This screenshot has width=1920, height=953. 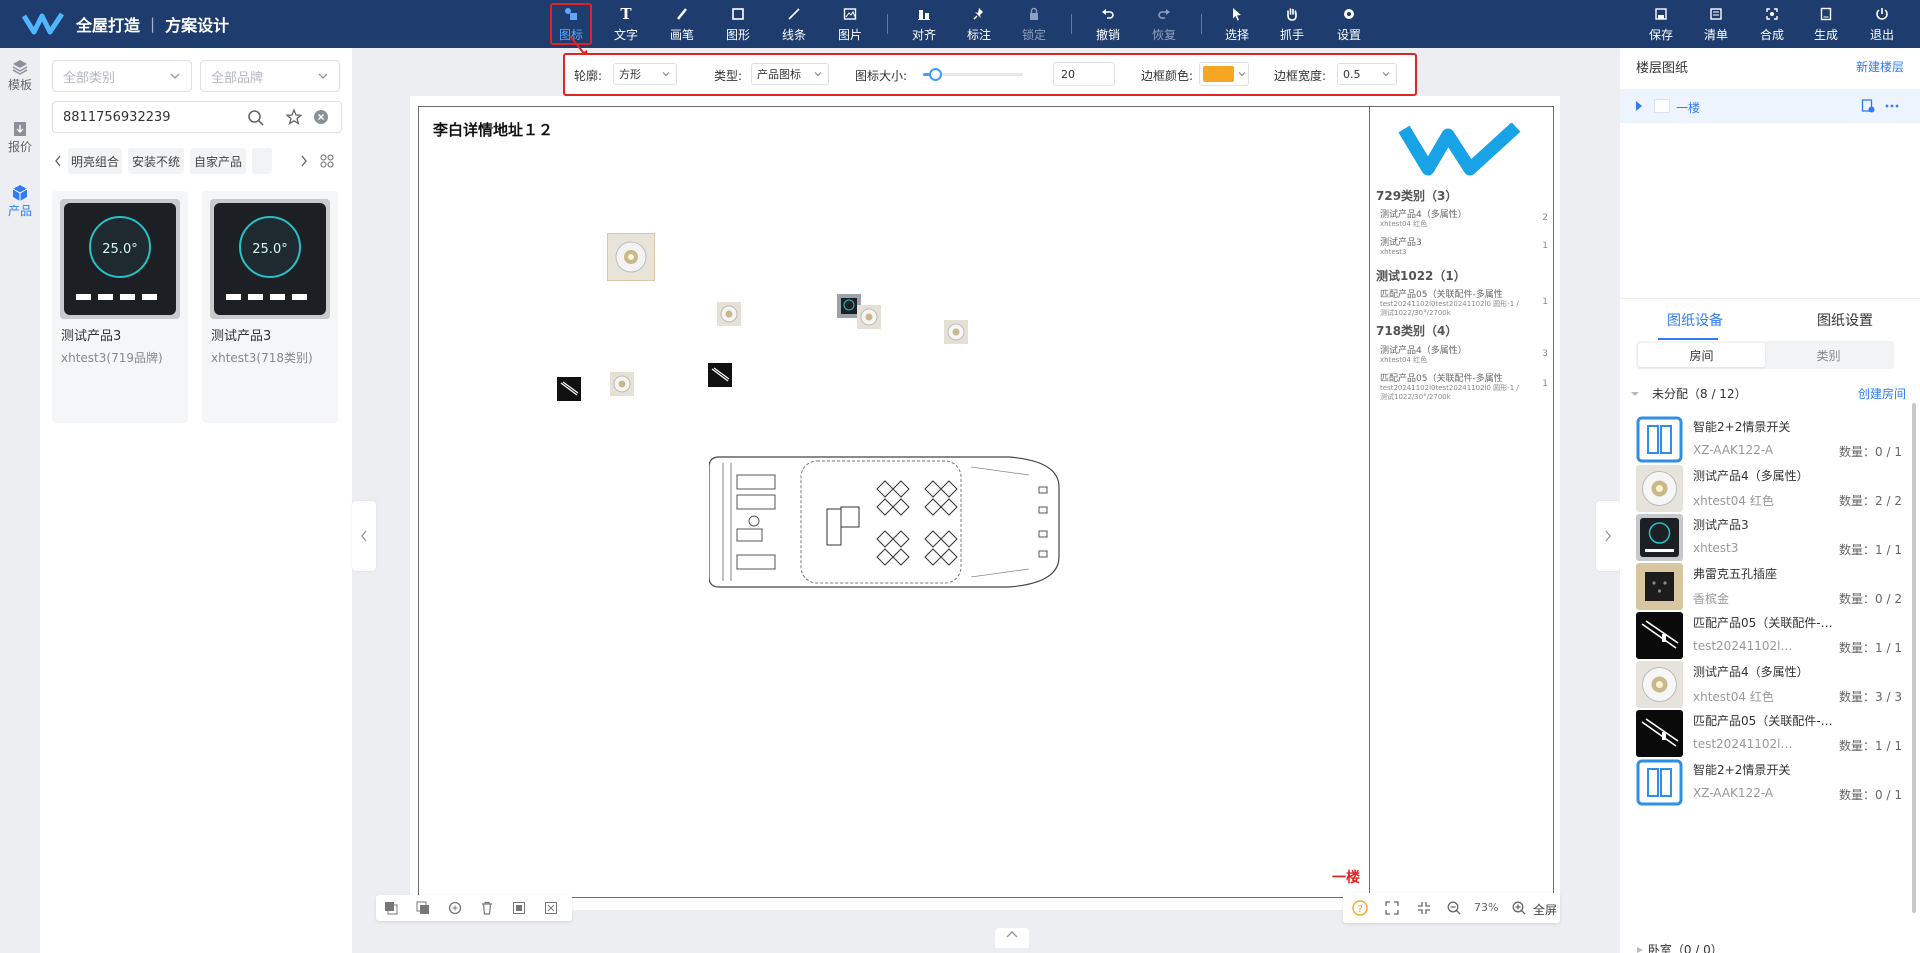 What do you see at coordinates (391, 908) in the screenshot?
I see `copy-icon` at bounding box center [391, 908].